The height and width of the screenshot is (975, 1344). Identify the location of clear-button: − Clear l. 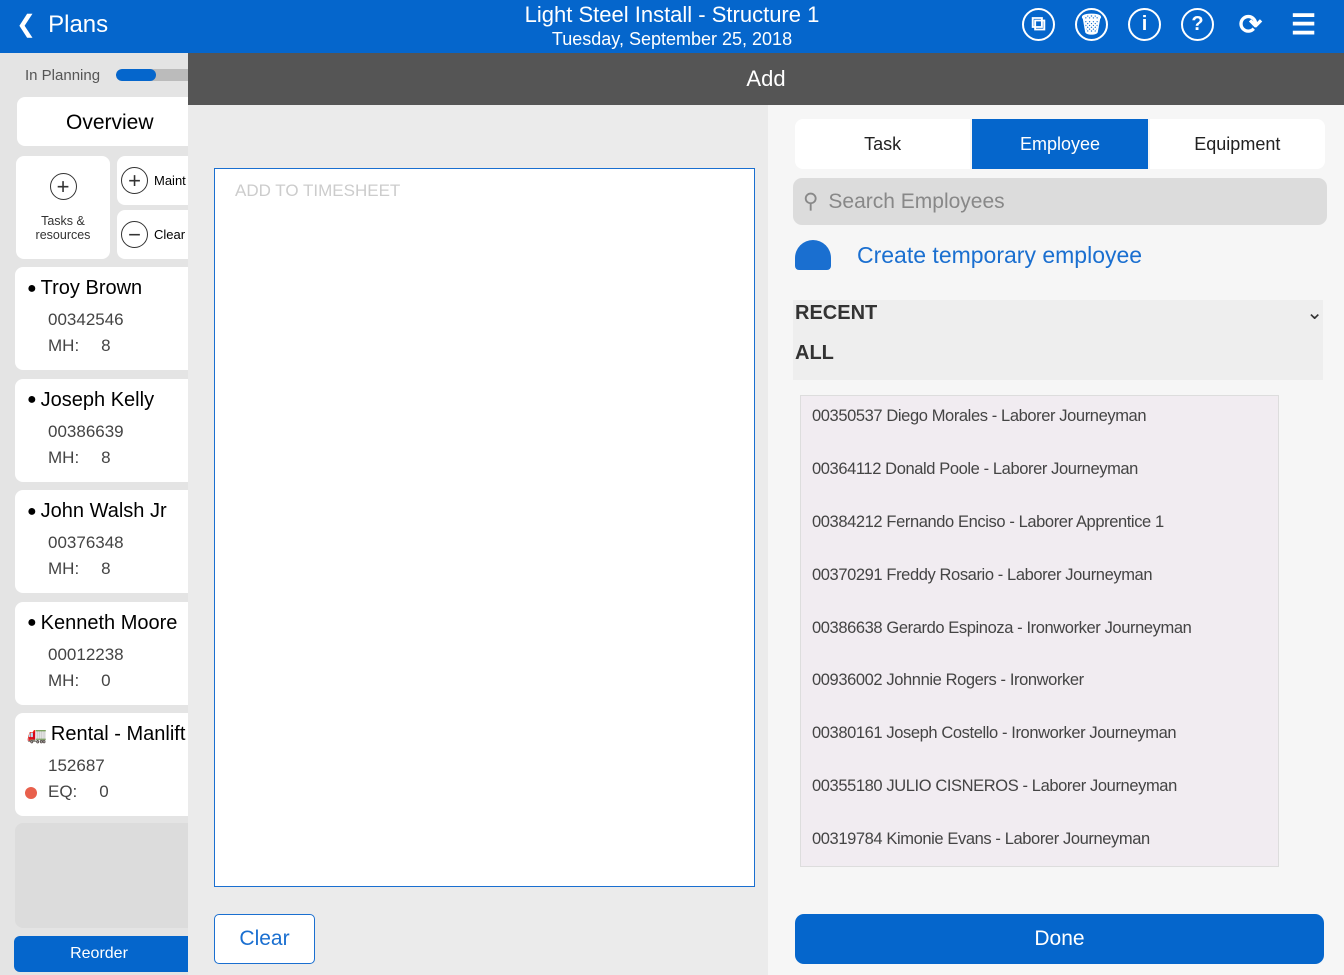
(152, 234).